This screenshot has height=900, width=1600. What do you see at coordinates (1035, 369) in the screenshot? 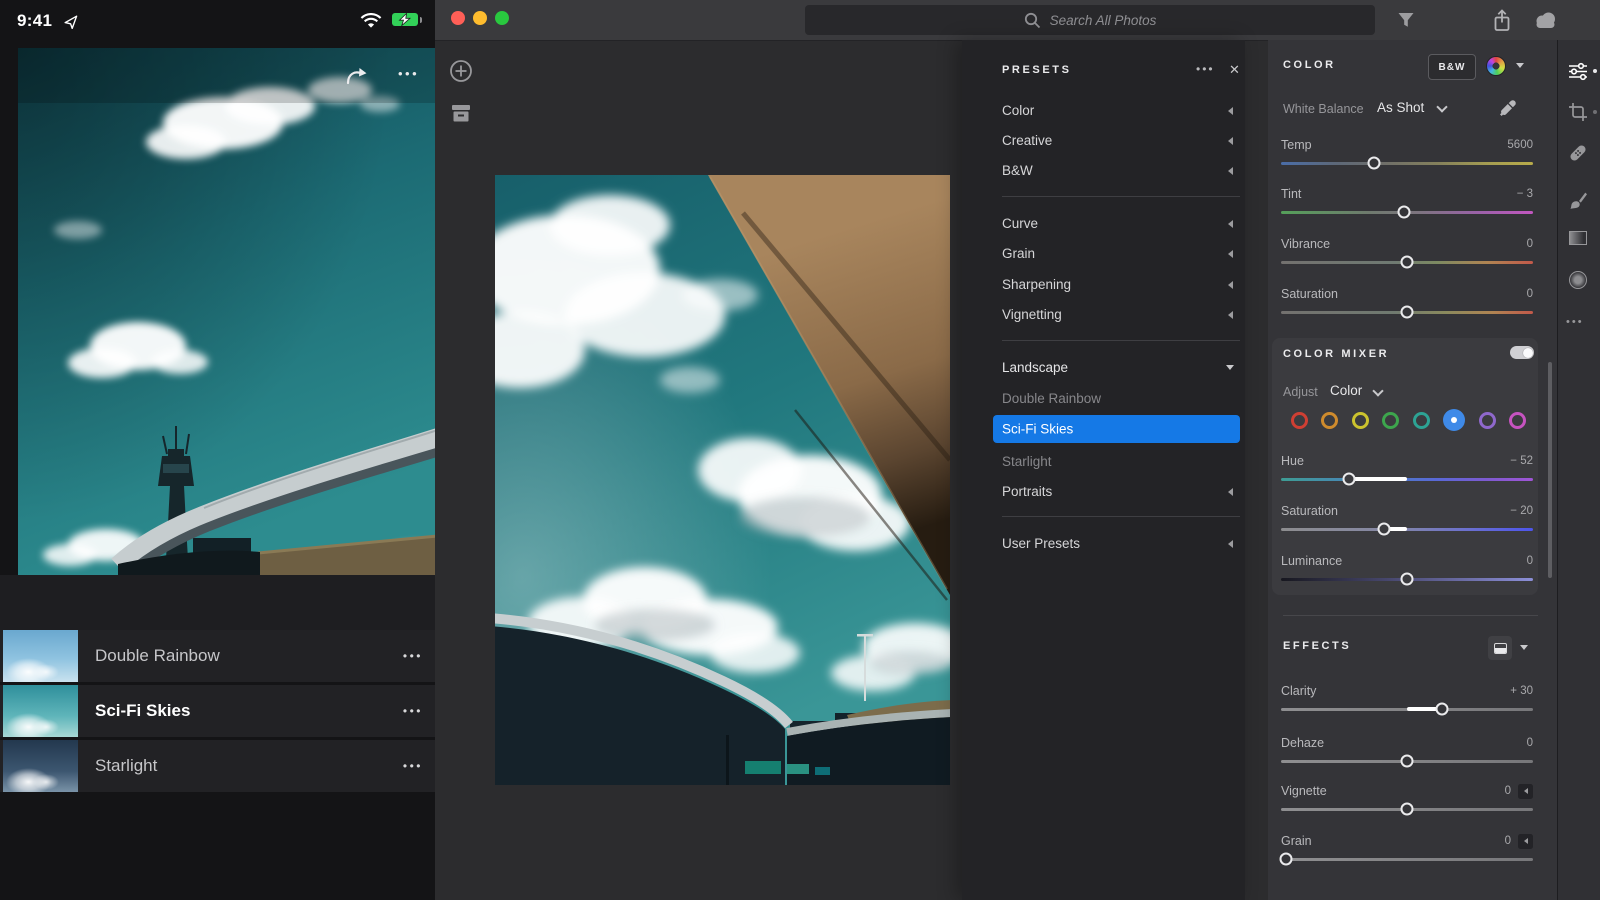
I see `preset-group-landscape: Landscape` at bounding box center [1035, 369].